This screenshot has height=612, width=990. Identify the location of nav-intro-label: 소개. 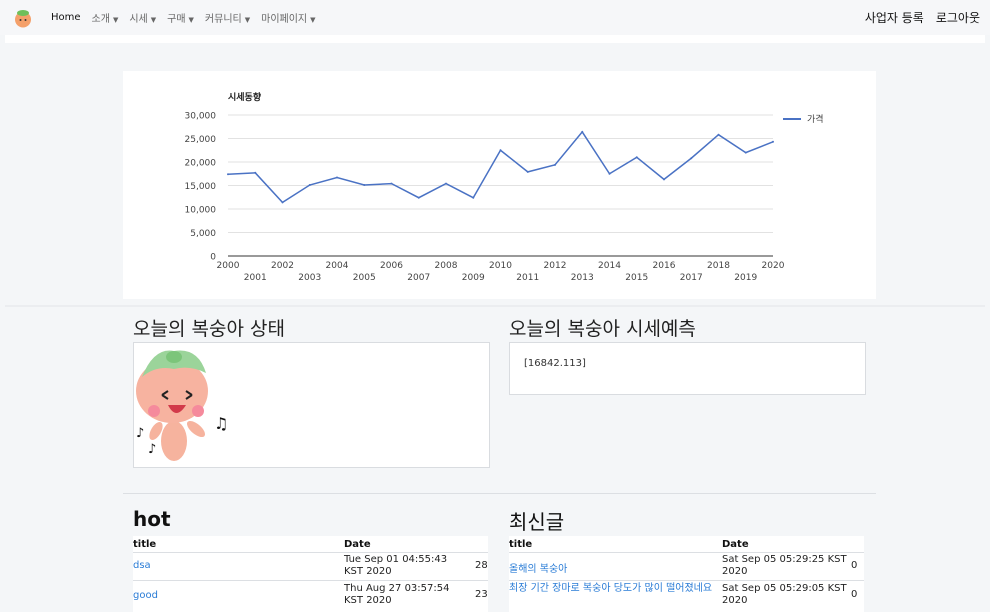
(100, 19).